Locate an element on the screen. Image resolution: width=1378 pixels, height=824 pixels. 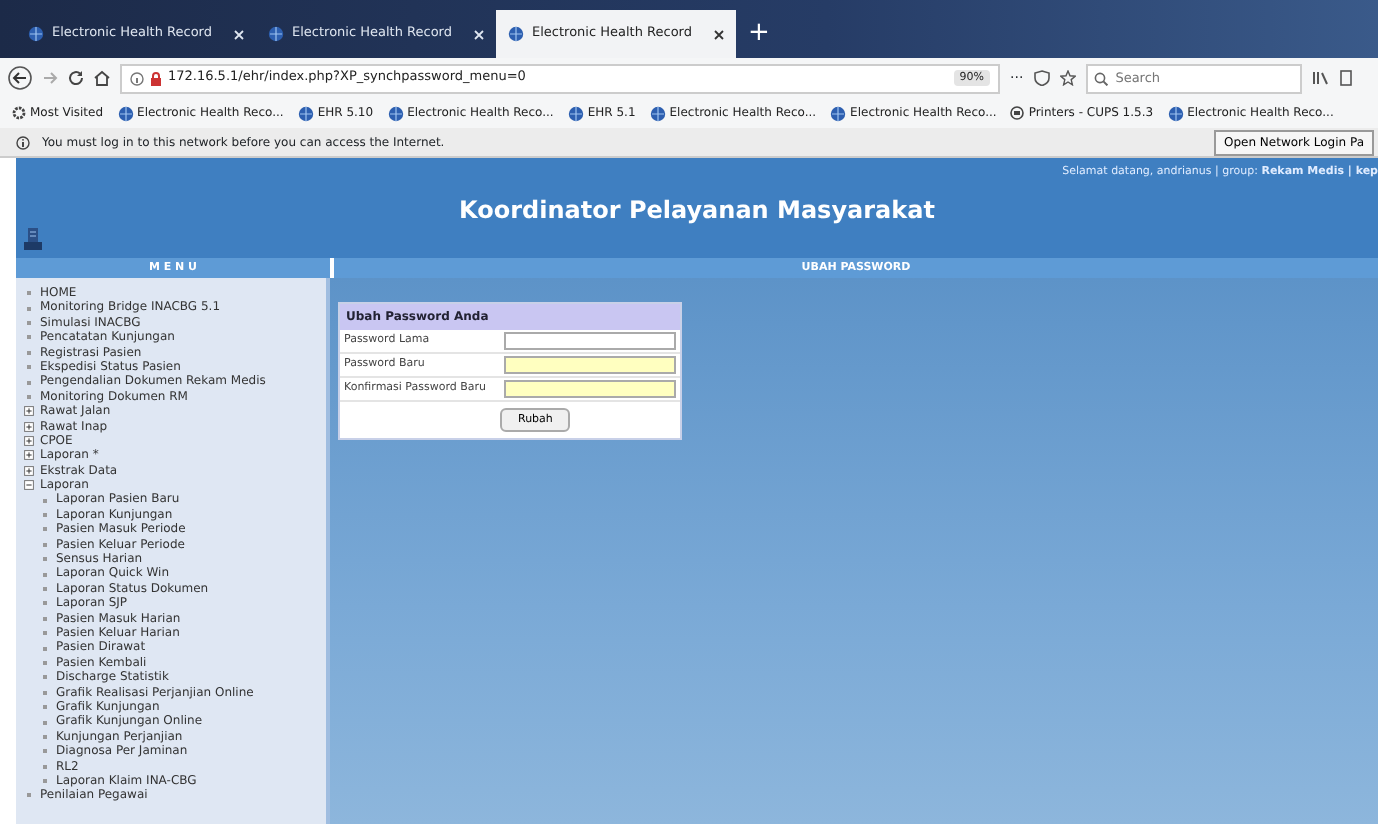
page-title: Koordinator Pelayanan Masyarakat is located at coordinates (697, 211).